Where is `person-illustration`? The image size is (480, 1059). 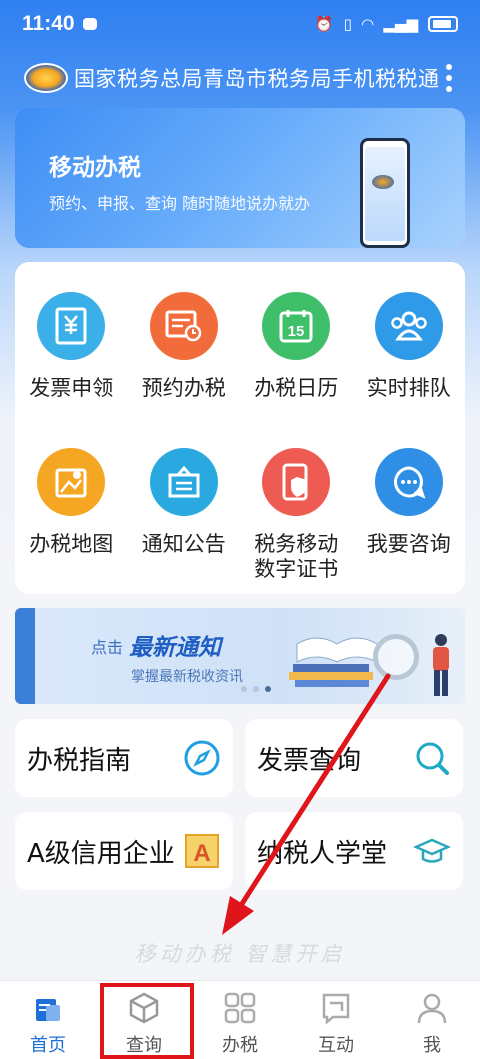 person-illustration is located at coordinates (441, 665).